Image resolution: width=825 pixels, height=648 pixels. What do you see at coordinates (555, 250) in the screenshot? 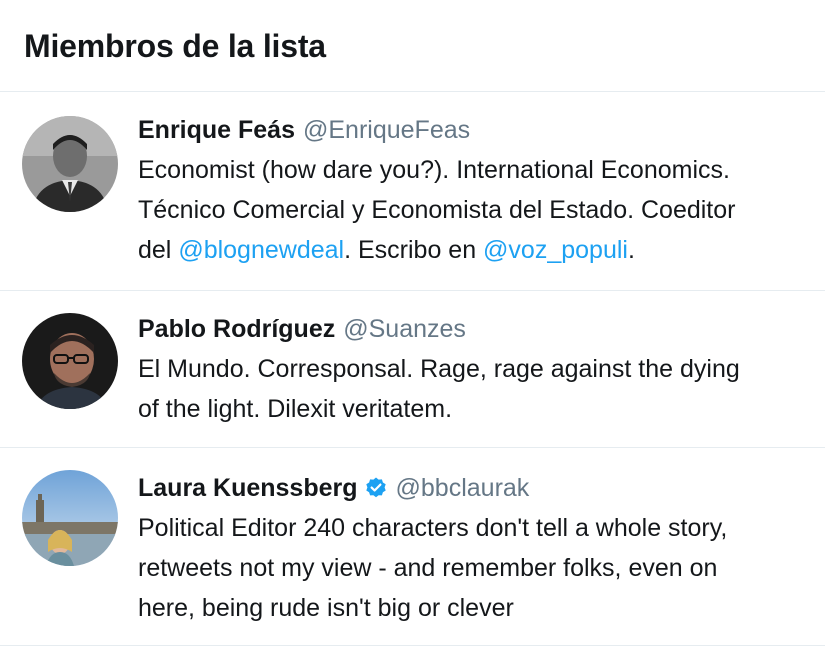
I see `mention-link-voz-populi: @voz_populi` at bounding box center [555, 250].